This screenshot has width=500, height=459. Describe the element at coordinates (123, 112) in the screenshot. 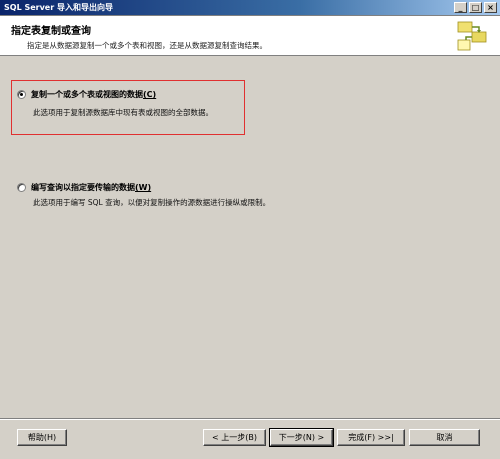

I see `option-copy-tables-description: 此选项用于复制源数据库中现有表或视图的全部数据。` at that location.